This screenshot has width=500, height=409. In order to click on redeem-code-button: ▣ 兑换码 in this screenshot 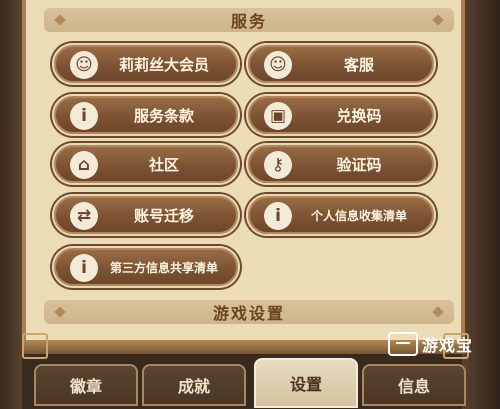, I will do `click(341, 115)`.